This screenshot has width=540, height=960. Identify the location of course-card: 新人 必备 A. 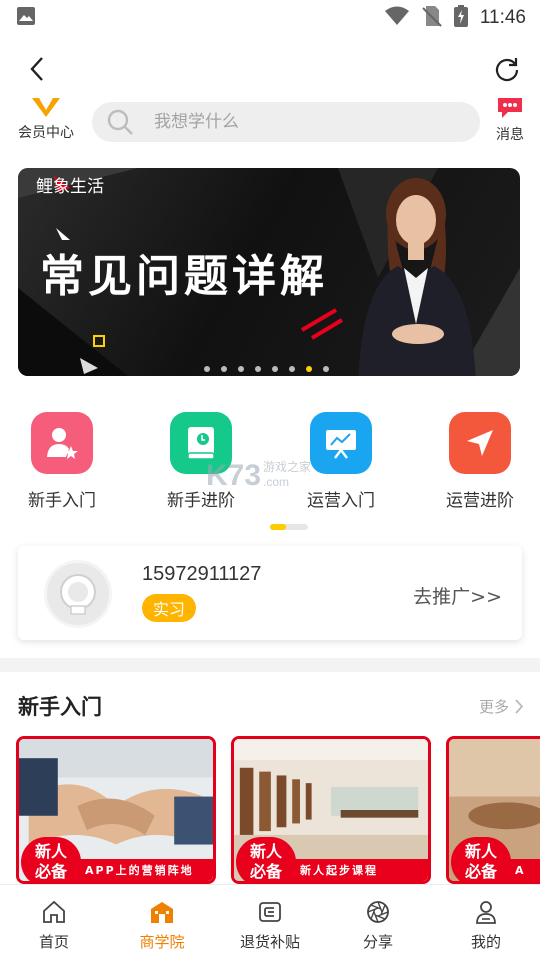
(493, 810).